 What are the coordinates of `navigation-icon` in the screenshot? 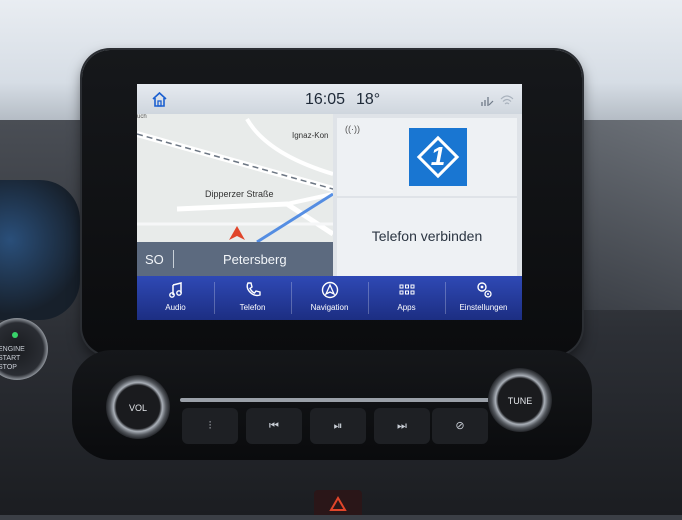 It's located at (329, 290).